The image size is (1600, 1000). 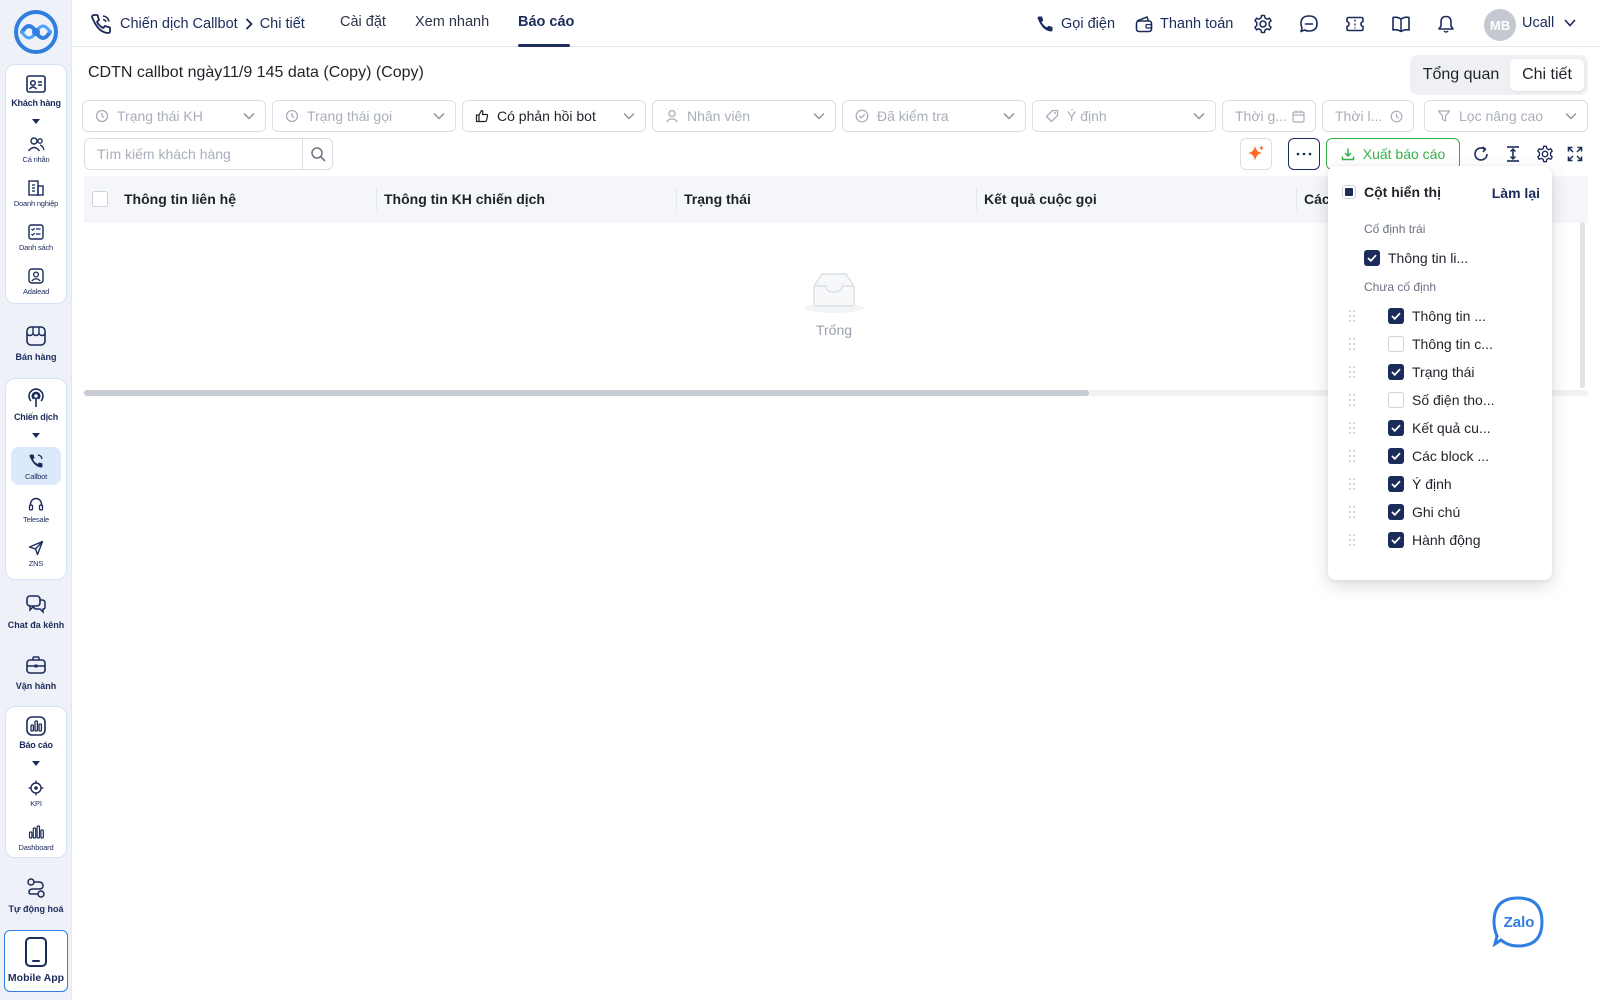 What do you see at coordinates (586, 393) in the screenshot?
I see `scrollbar-thumb` at bounding box center [586, 393].